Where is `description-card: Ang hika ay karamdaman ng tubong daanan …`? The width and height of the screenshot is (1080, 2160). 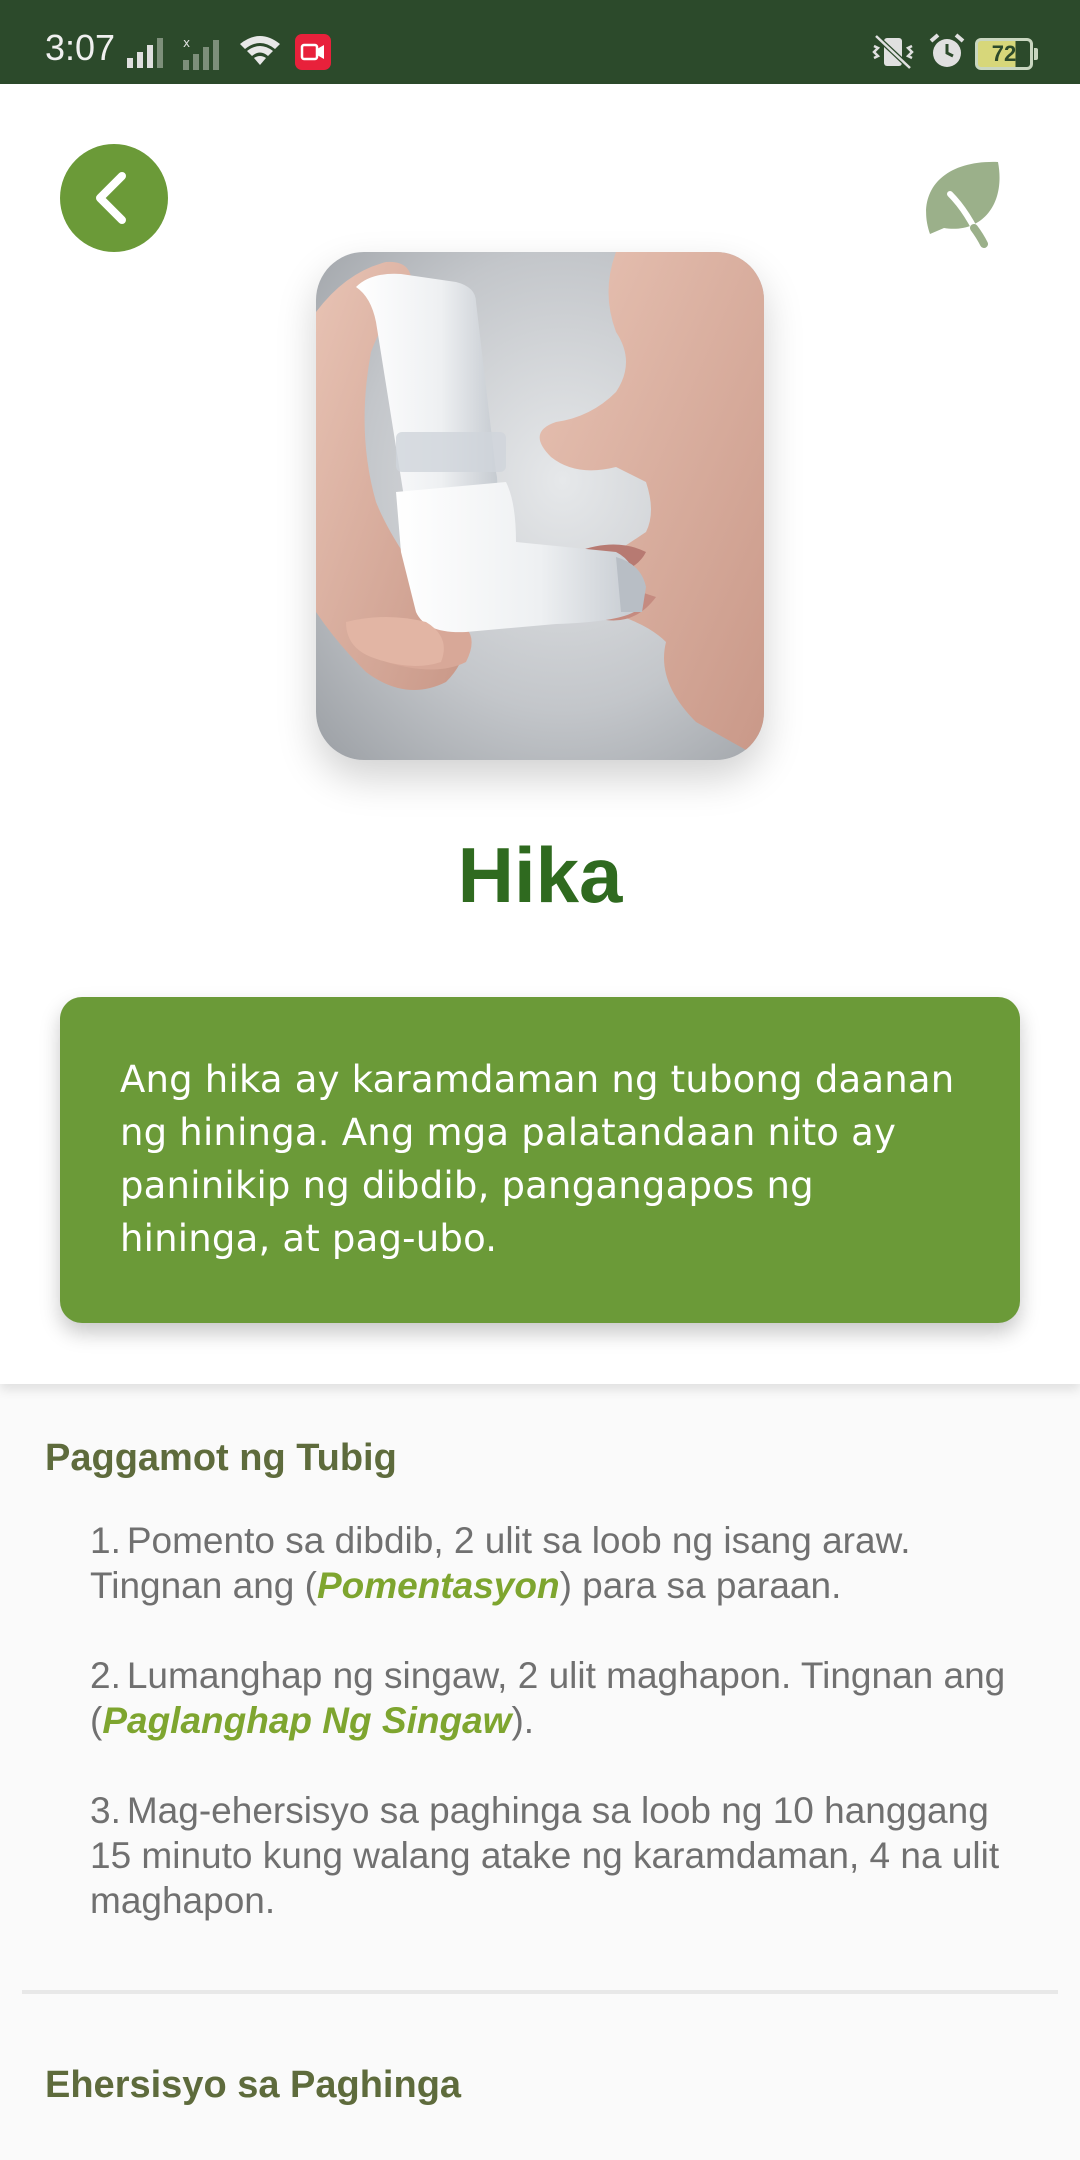 description-card: Ang hika ay karamdaman ng tubong daanan … is located at coordinates (540, 1160).